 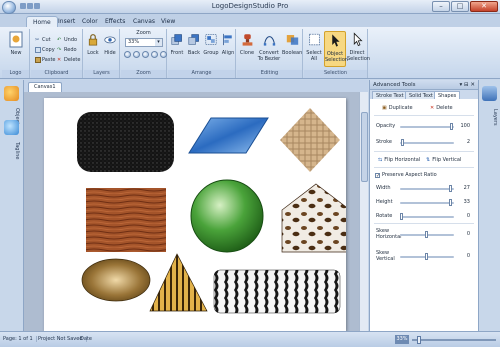 I want to click on status-page: Page: 1 of 1, so click(x=20, y=339).